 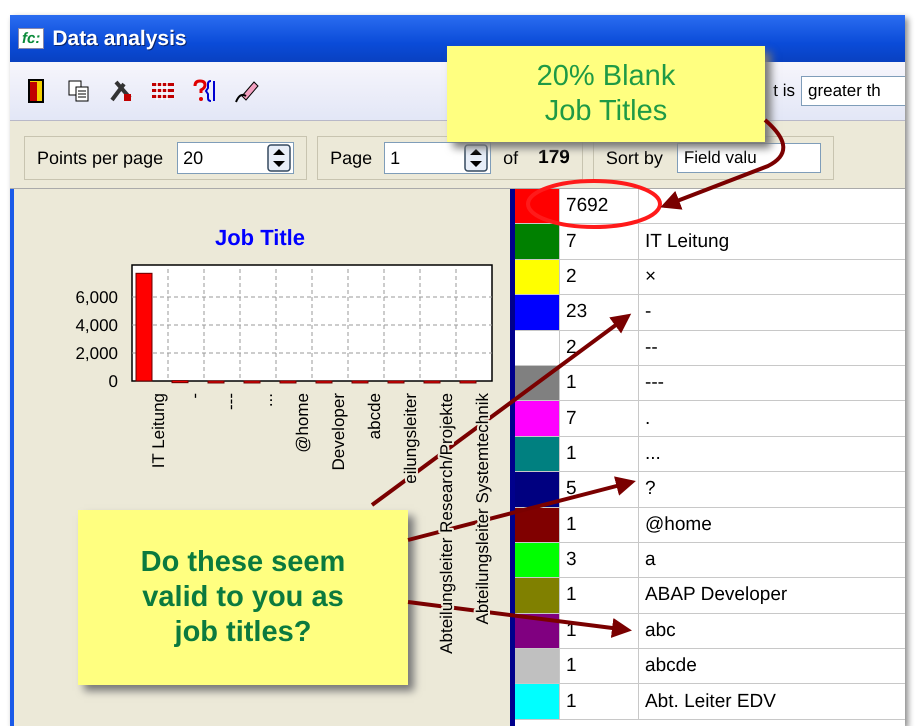 I want to click on value-cell-text: ., so click(x=648, y=418).